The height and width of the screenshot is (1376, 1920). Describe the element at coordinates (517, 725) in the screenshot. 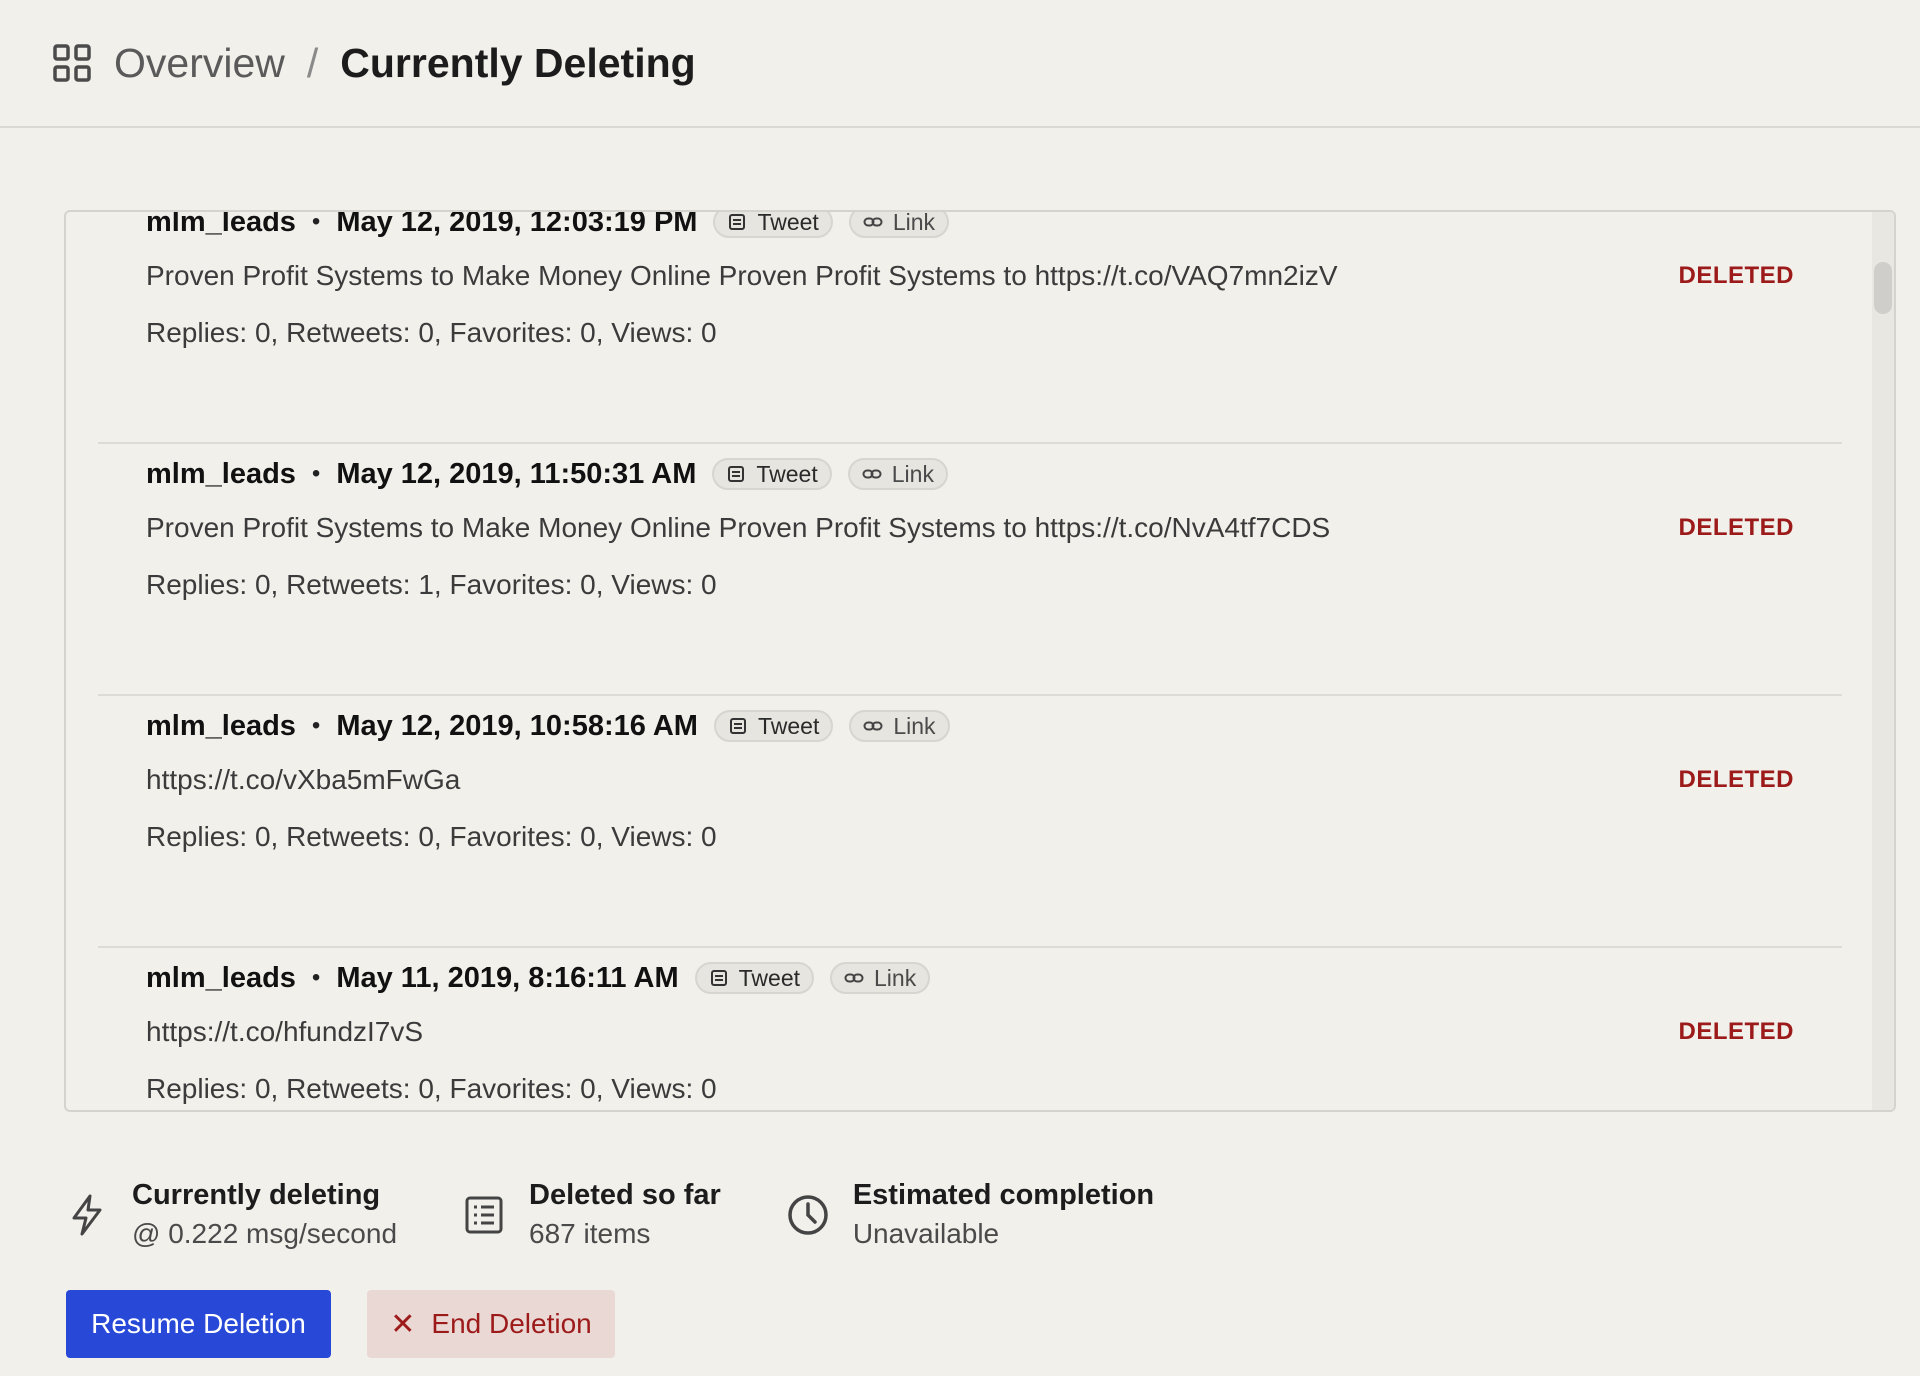

I see `item-date: May 12, 2019, 10:58:16 AM` at that location.